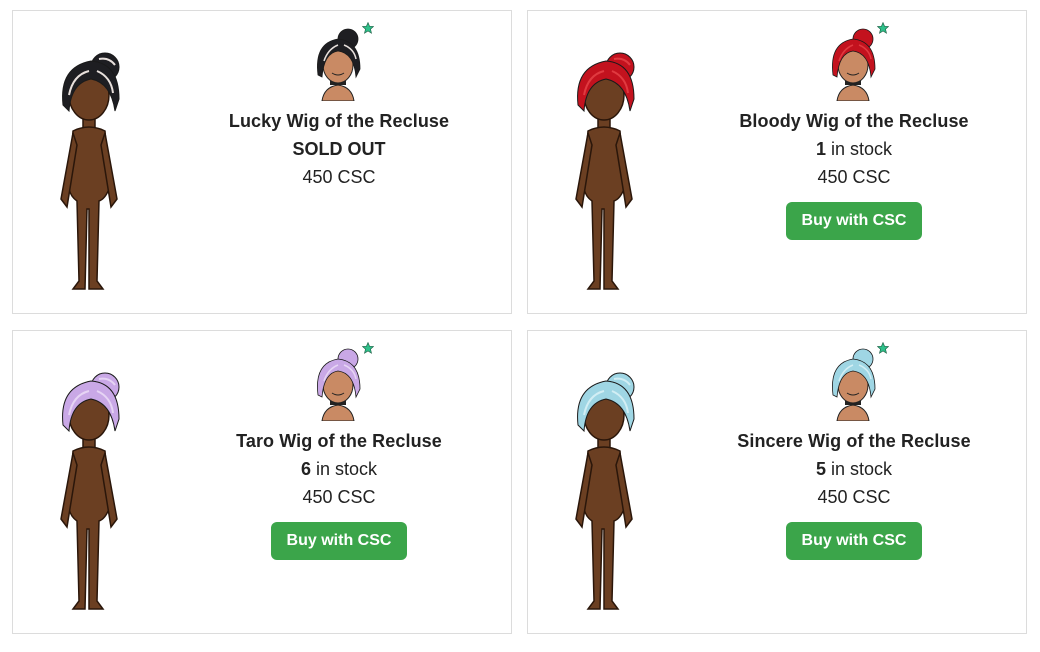 This screenshot has height=652, width=1040. What do you see at coordinates (854, 121) in the screenshot?
I see `item-name: Bloody Wig of the Recluse` at bounding box center [854, 121].